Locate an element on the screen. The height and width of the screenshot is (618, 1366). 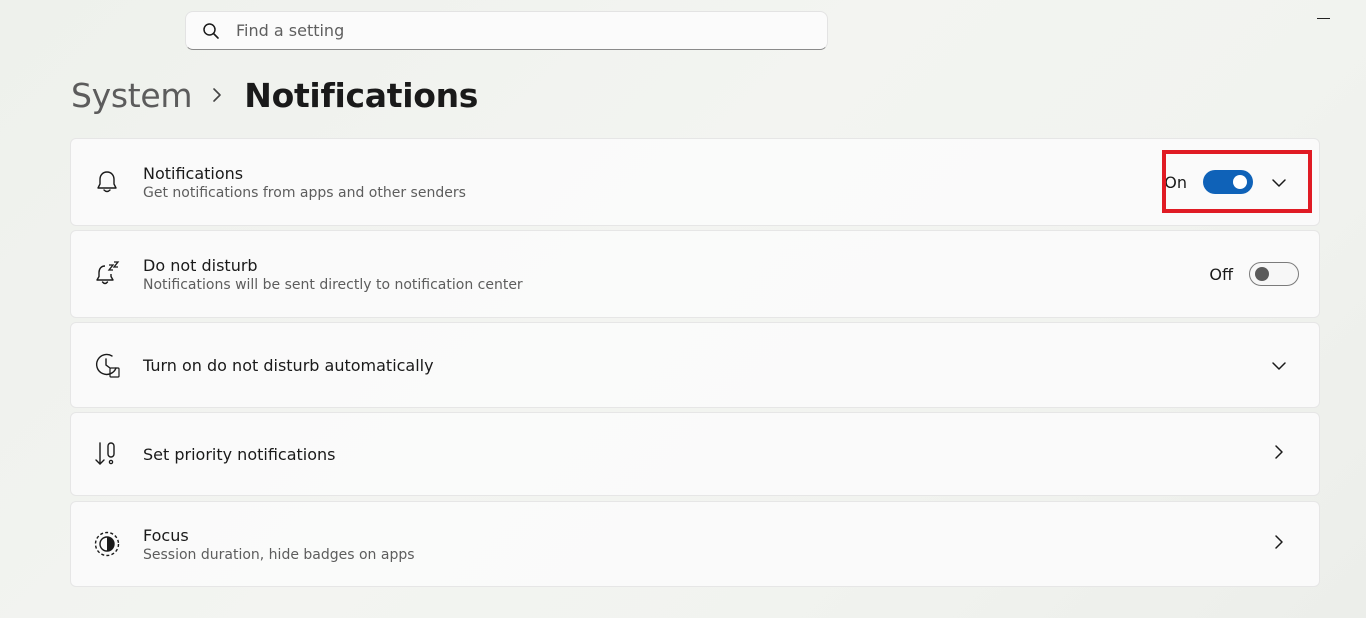
notifications-toggle is located at coordinates (1228, 182).